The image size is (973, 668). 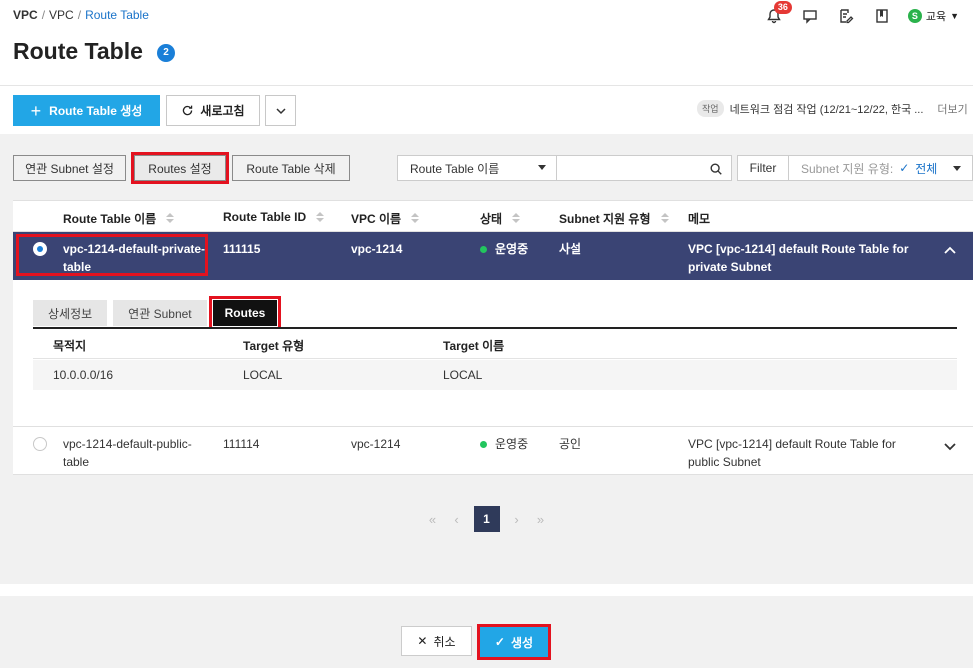 I want to click on guide-button, so click(x=882, y=16).